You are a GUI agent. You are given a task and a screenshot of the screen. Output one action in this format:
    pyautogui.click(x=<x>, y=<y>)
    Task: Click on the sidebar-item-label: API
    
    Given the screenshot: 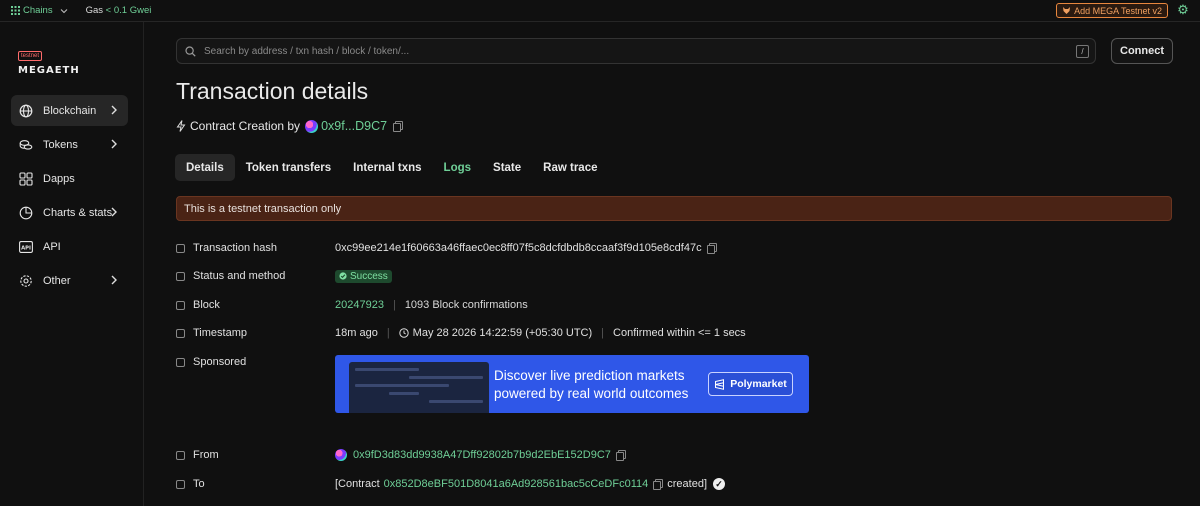 What is the action you would take?
    pyautogui.click(x=52, y=246)
    